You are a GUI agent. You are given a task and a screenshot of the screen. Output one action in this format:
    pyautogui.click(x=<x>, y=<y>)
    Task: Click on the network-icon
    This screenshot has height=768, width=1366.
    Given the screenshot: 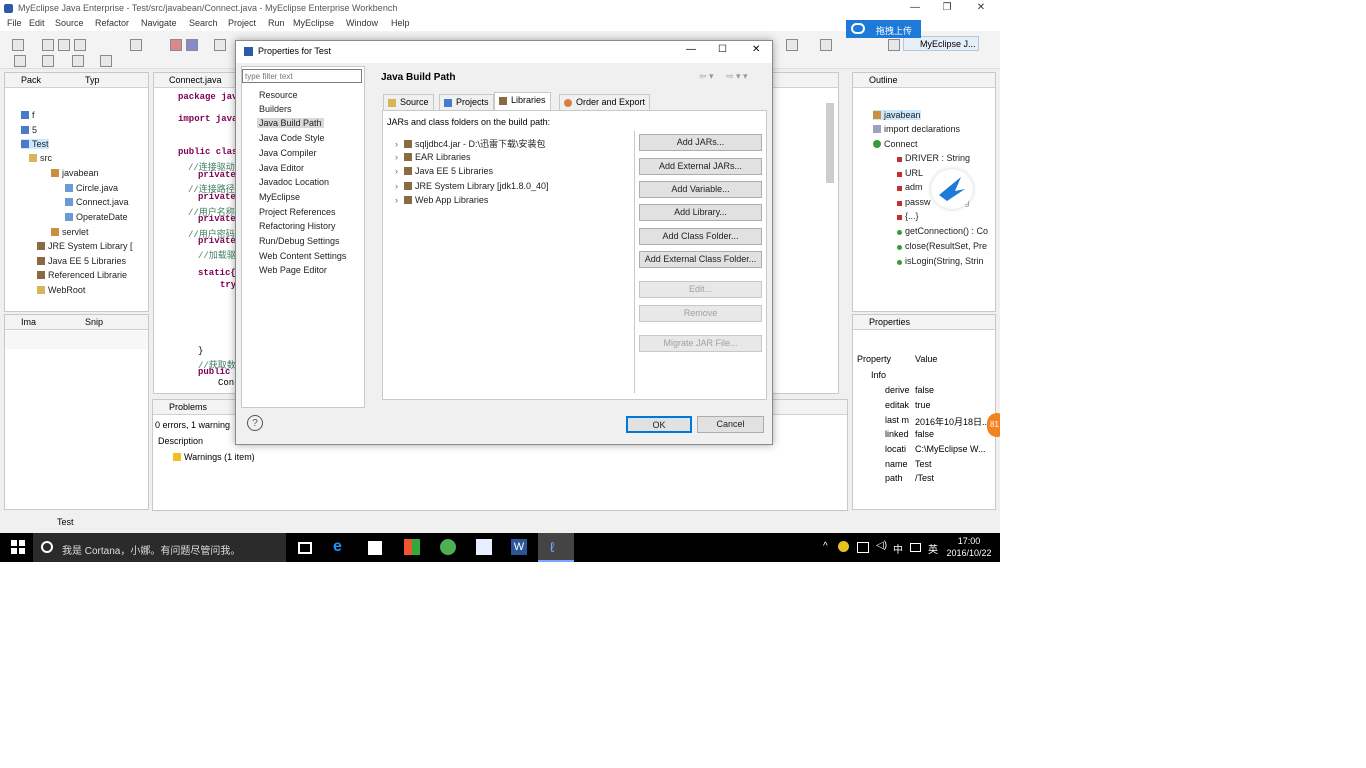 What is the action you would take?
    pyautogui.click(x=863, y=547)
    